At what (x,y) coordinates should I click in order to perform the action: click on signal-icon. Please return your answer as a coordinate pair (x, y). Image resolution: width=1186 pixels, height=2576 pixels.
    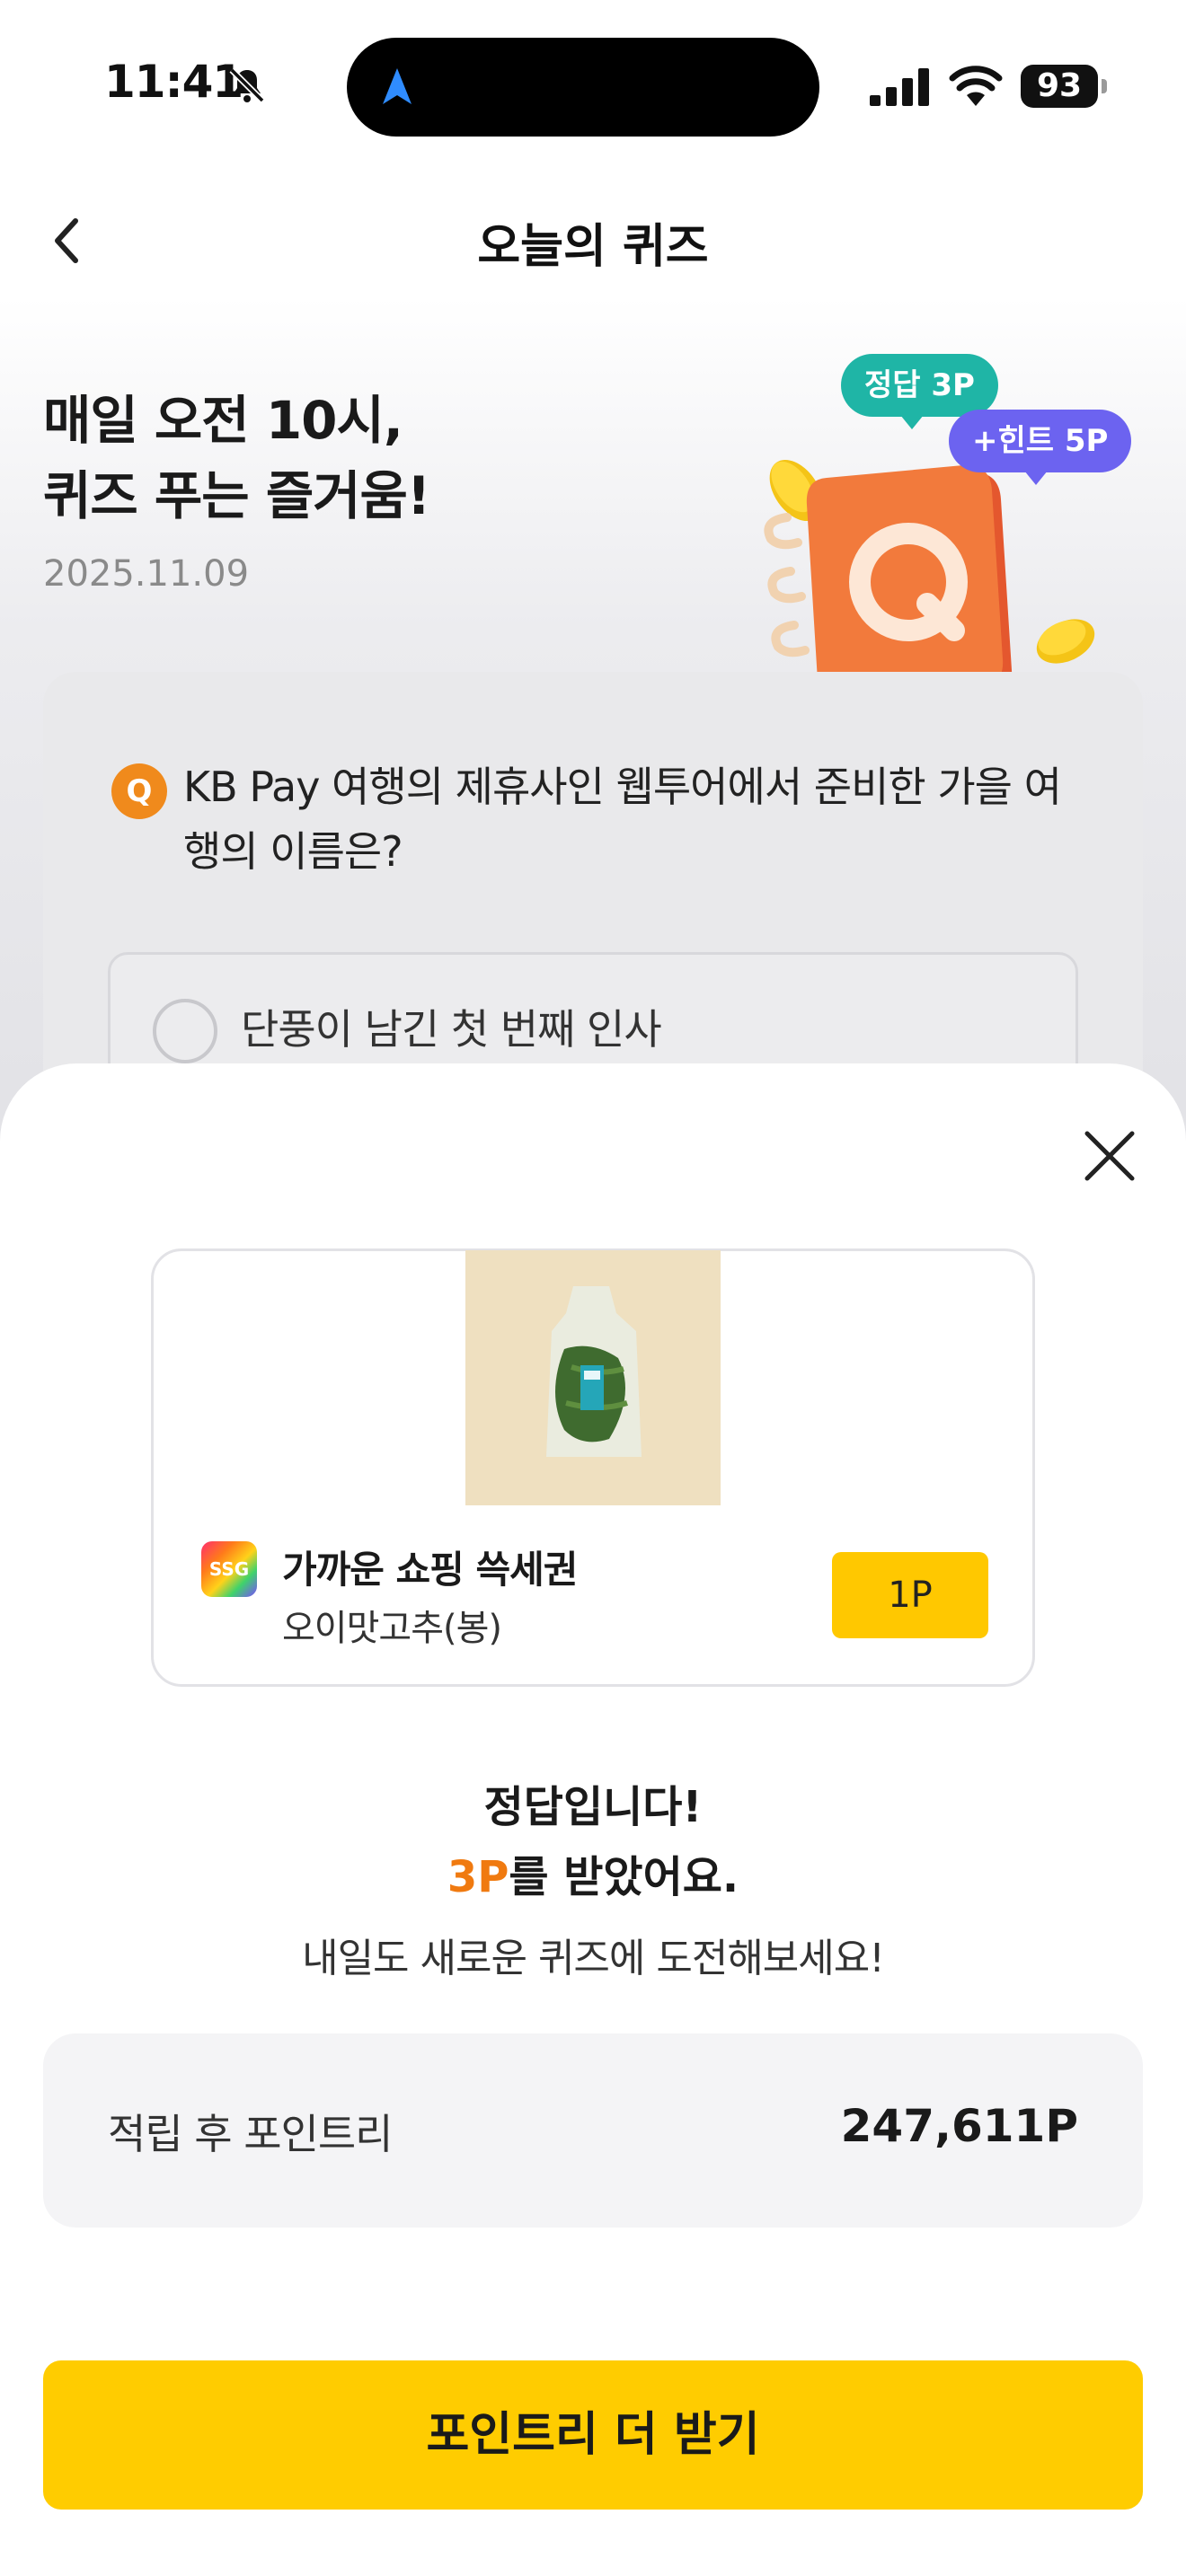
    Looking at the image, I should click on (899, 87).